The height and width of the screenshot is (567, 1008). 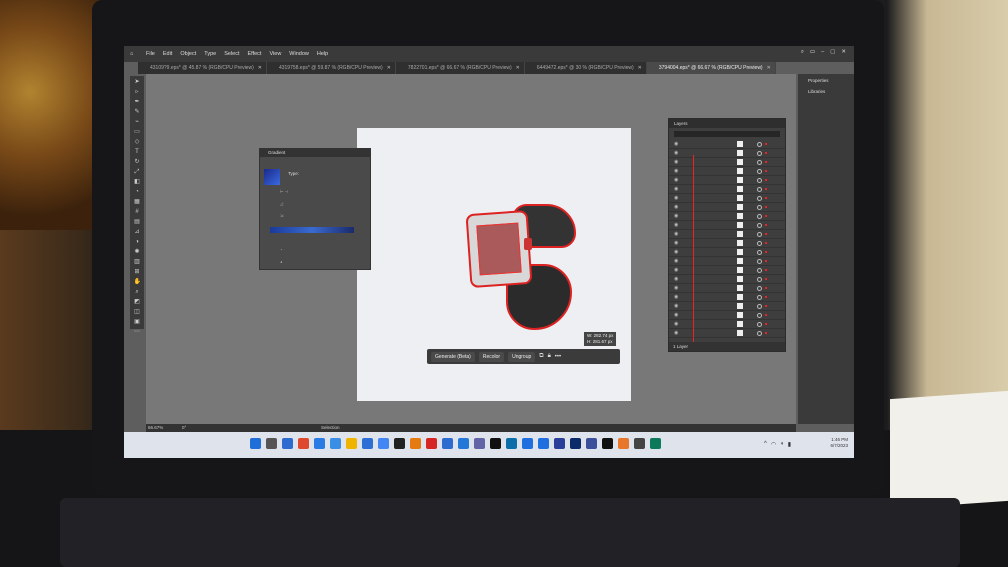 I want to click on ungroup-button: Ungroup, so click(x=522, y=356).